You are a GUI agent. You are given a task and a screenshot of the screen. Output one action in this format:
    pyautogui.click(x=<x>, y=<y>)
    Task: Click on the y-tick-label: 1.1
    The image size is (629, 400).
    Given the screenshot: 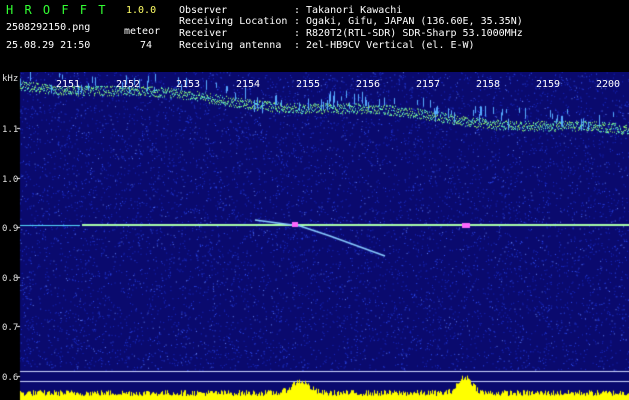 What is the action you would take?
    pyautogui.click(x=10, y=130)
    